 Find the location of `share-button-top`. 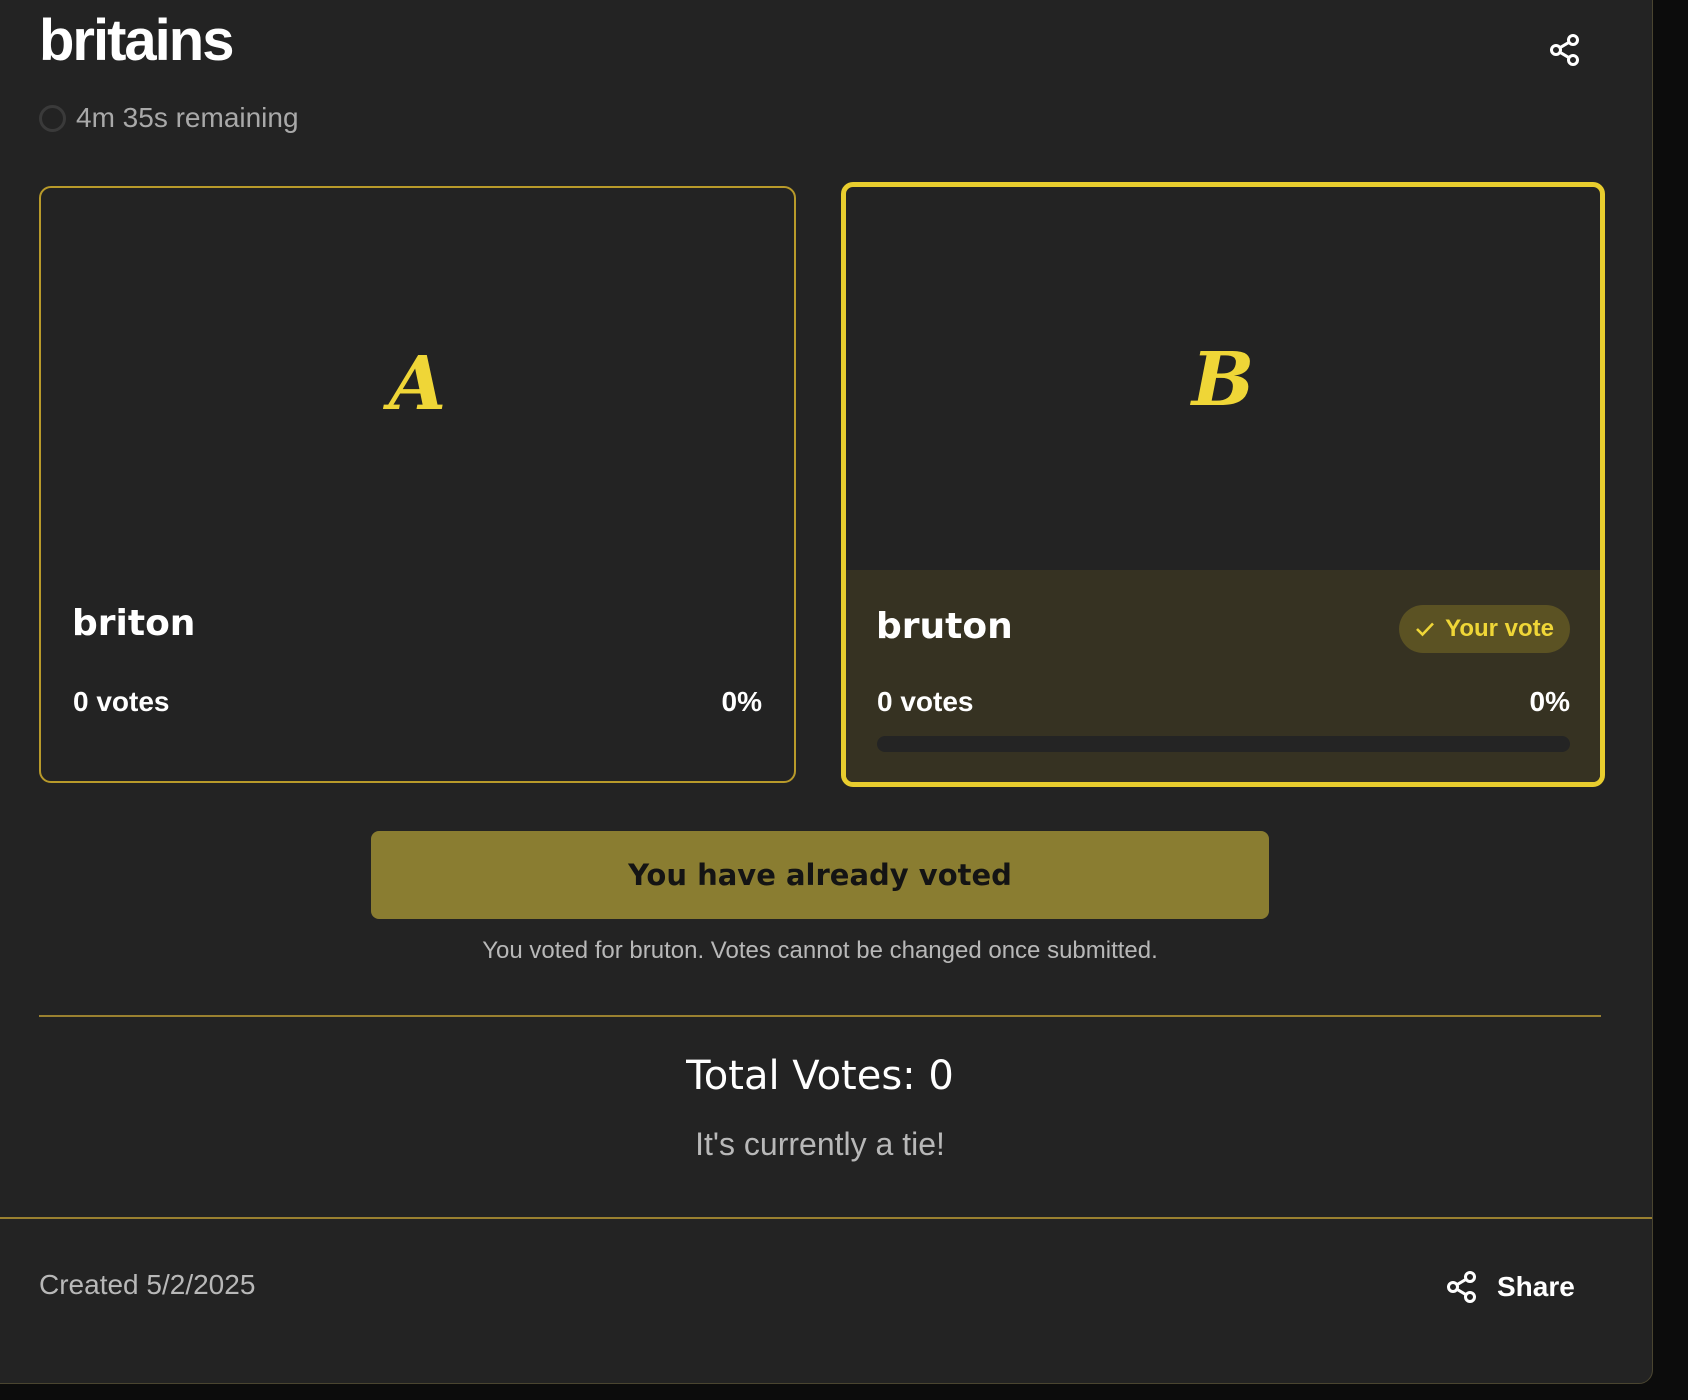

share-button-top is located at coordinates (1565, 50).